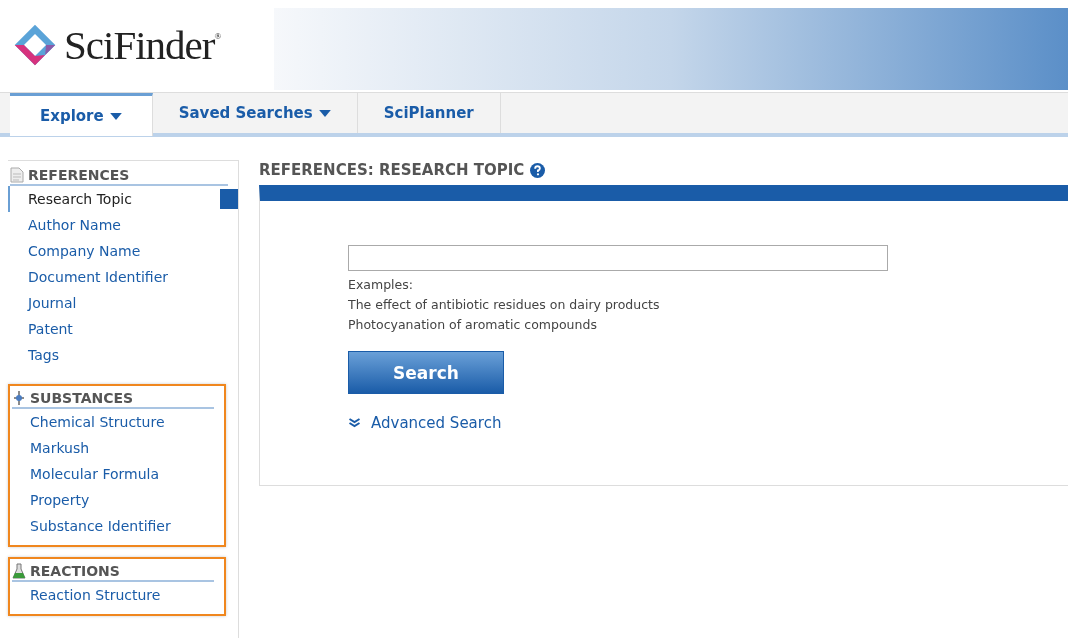 This screenshot has width=1068, height=638. What do you see at coordinates (354, 423) in the screenshot?
I see `double-chevron-icon` at bounding box center [354, 423].